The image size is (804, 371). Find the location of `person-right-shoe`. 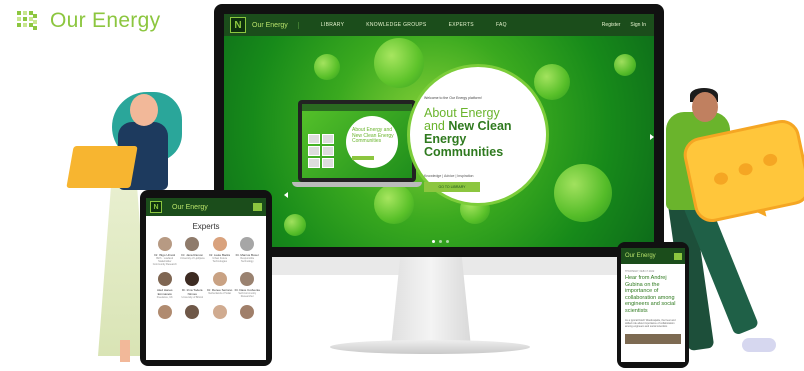

person-right-shoe is located at coordinates (759, 345).